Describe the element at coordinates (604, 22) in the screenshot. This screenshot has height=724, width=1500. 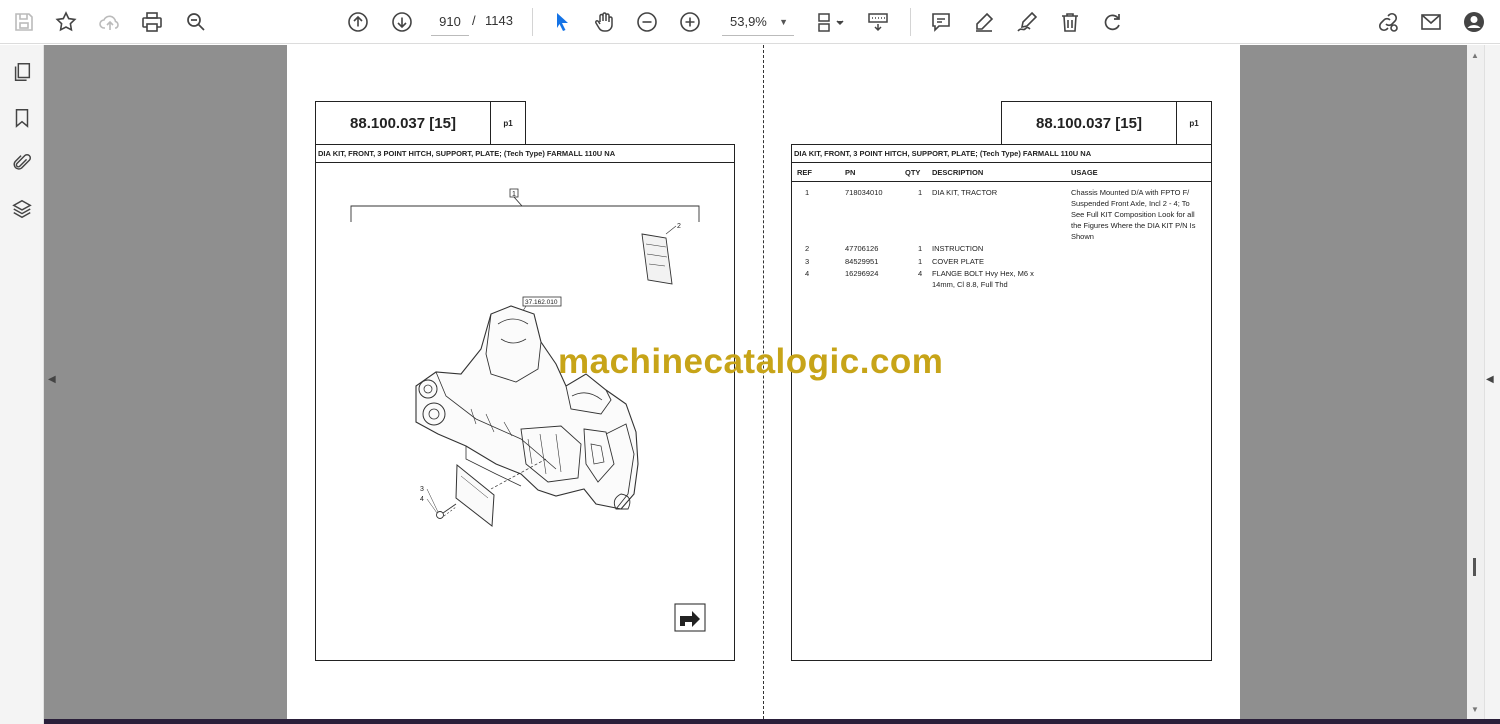
I see `hand-tool-icon` at that location.